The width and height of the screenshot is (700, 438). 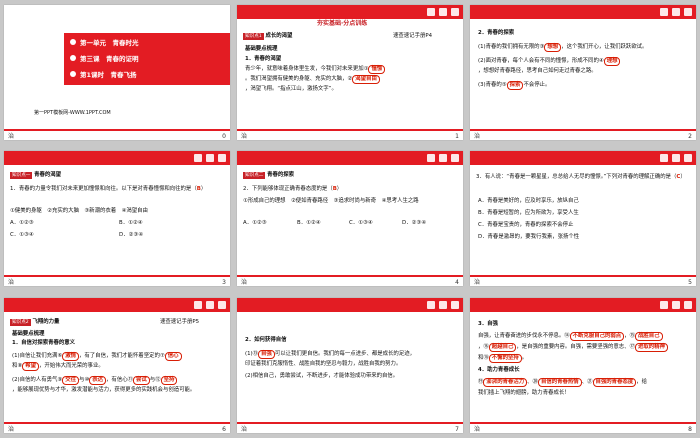 I want to click on footer-text: 第一PPT模板网-WWW.1PPT.COM, so click(x=72, y=113).